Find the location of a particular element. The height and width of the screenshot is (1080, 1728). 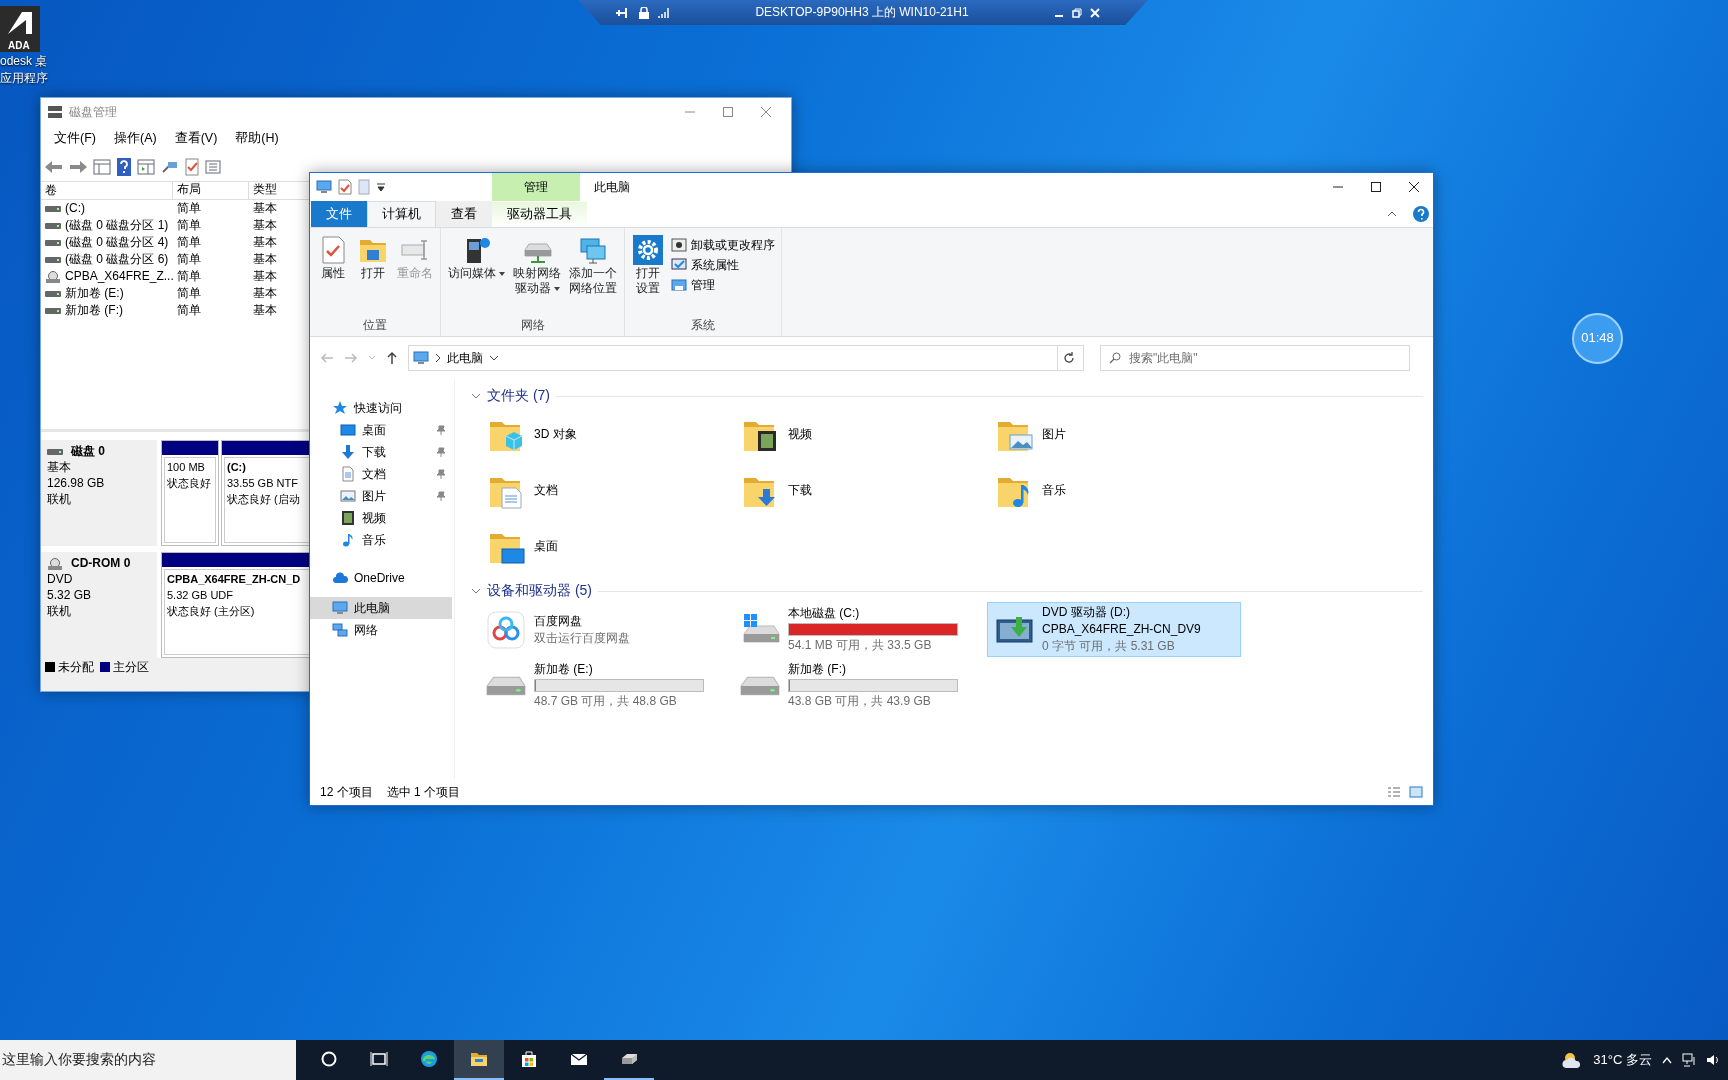

computer-icon is located at coordinates (324, 187).